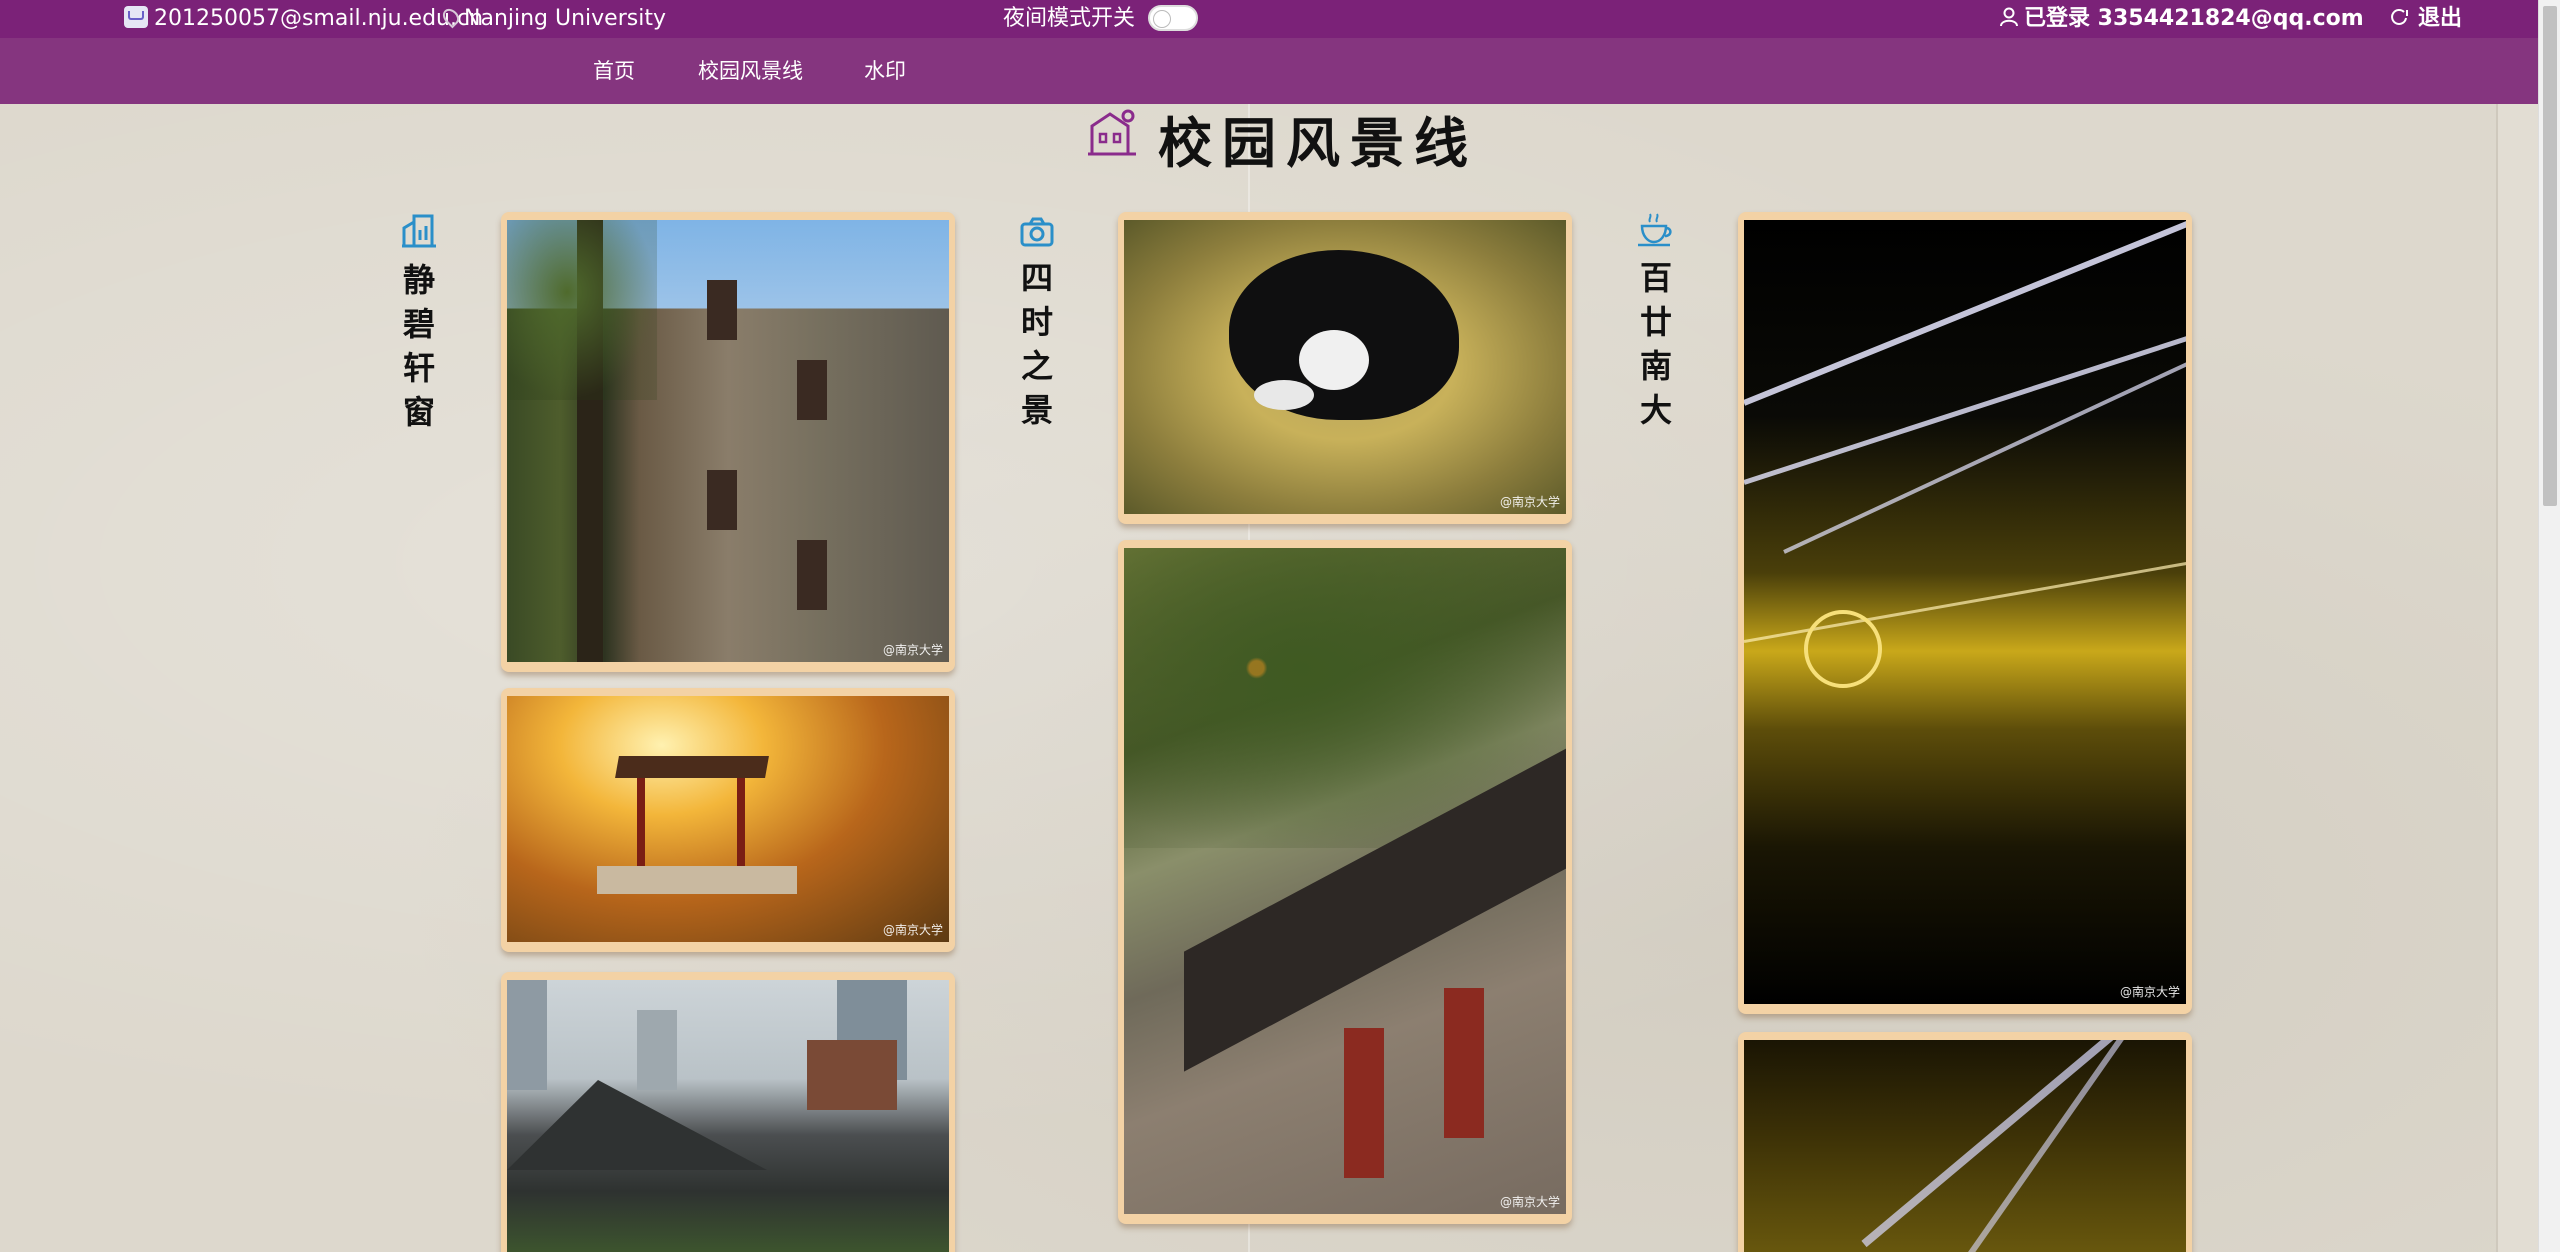  I want to click on photo-pavilion: @南京大学, so click(728, 819).